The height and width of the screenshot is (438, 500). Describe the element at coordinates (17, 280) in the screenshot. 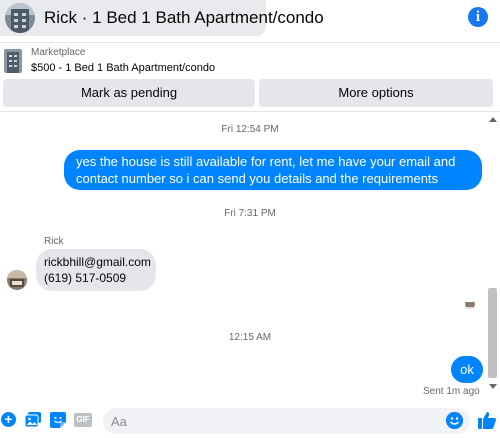

I see `sender-avatar` at that location.